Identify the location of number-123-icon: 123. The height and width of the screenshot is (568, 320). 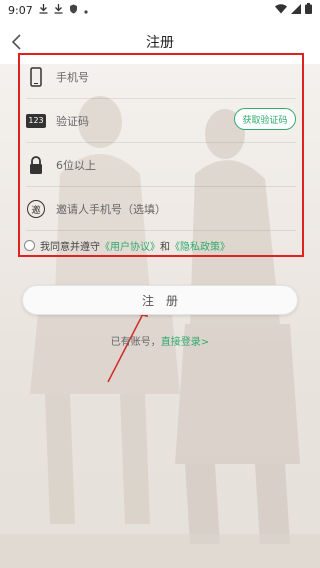
(36, 121).